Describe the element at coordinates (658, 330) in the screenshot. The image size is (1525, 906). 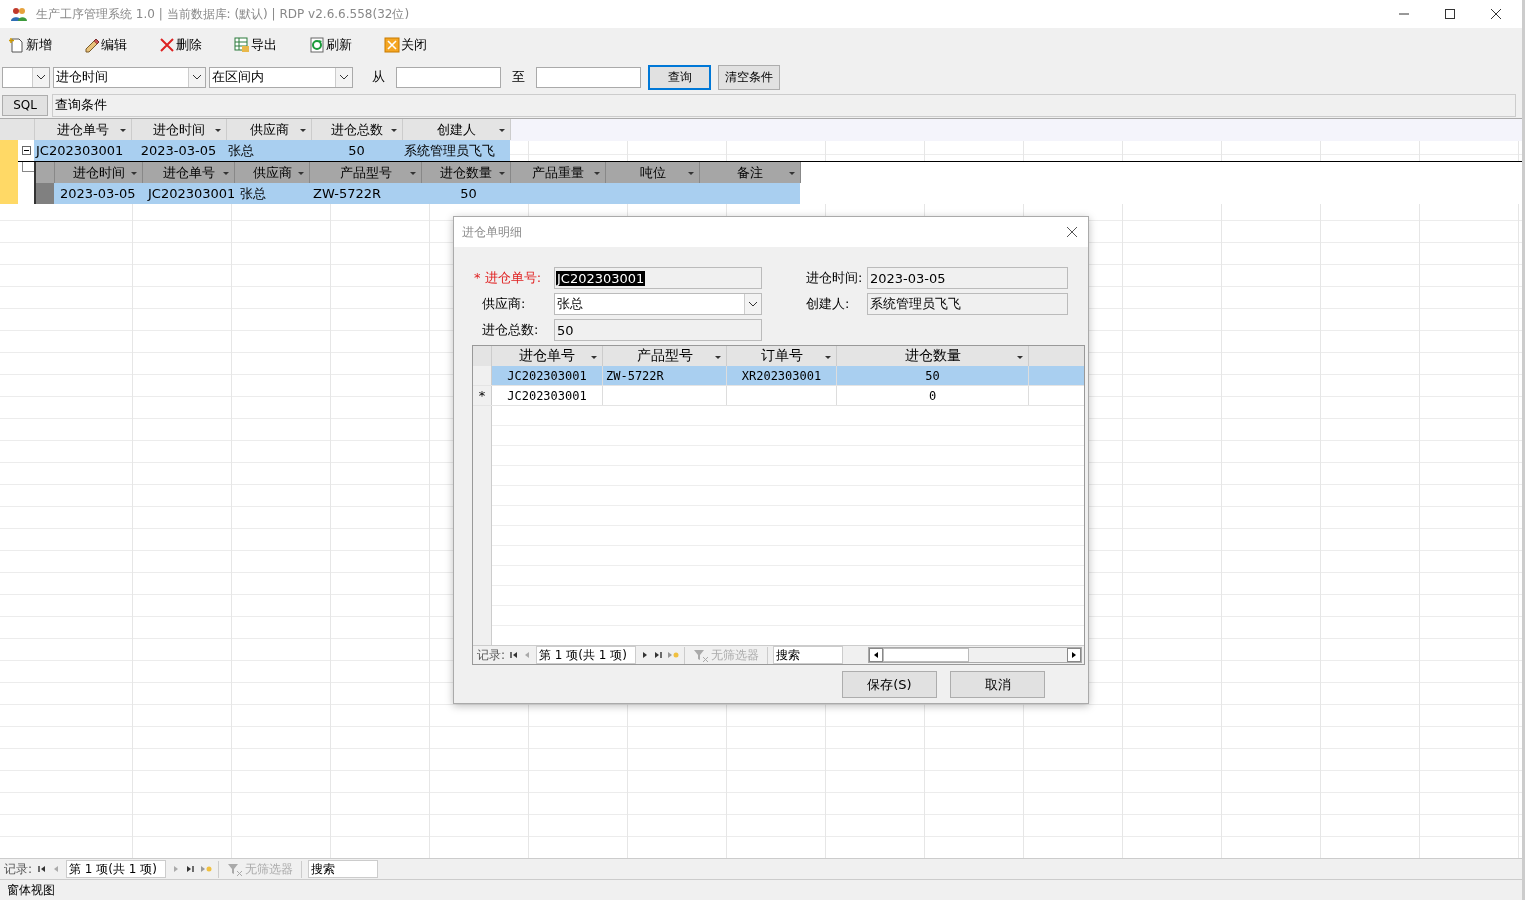
I see `input-field: 50` at that location.